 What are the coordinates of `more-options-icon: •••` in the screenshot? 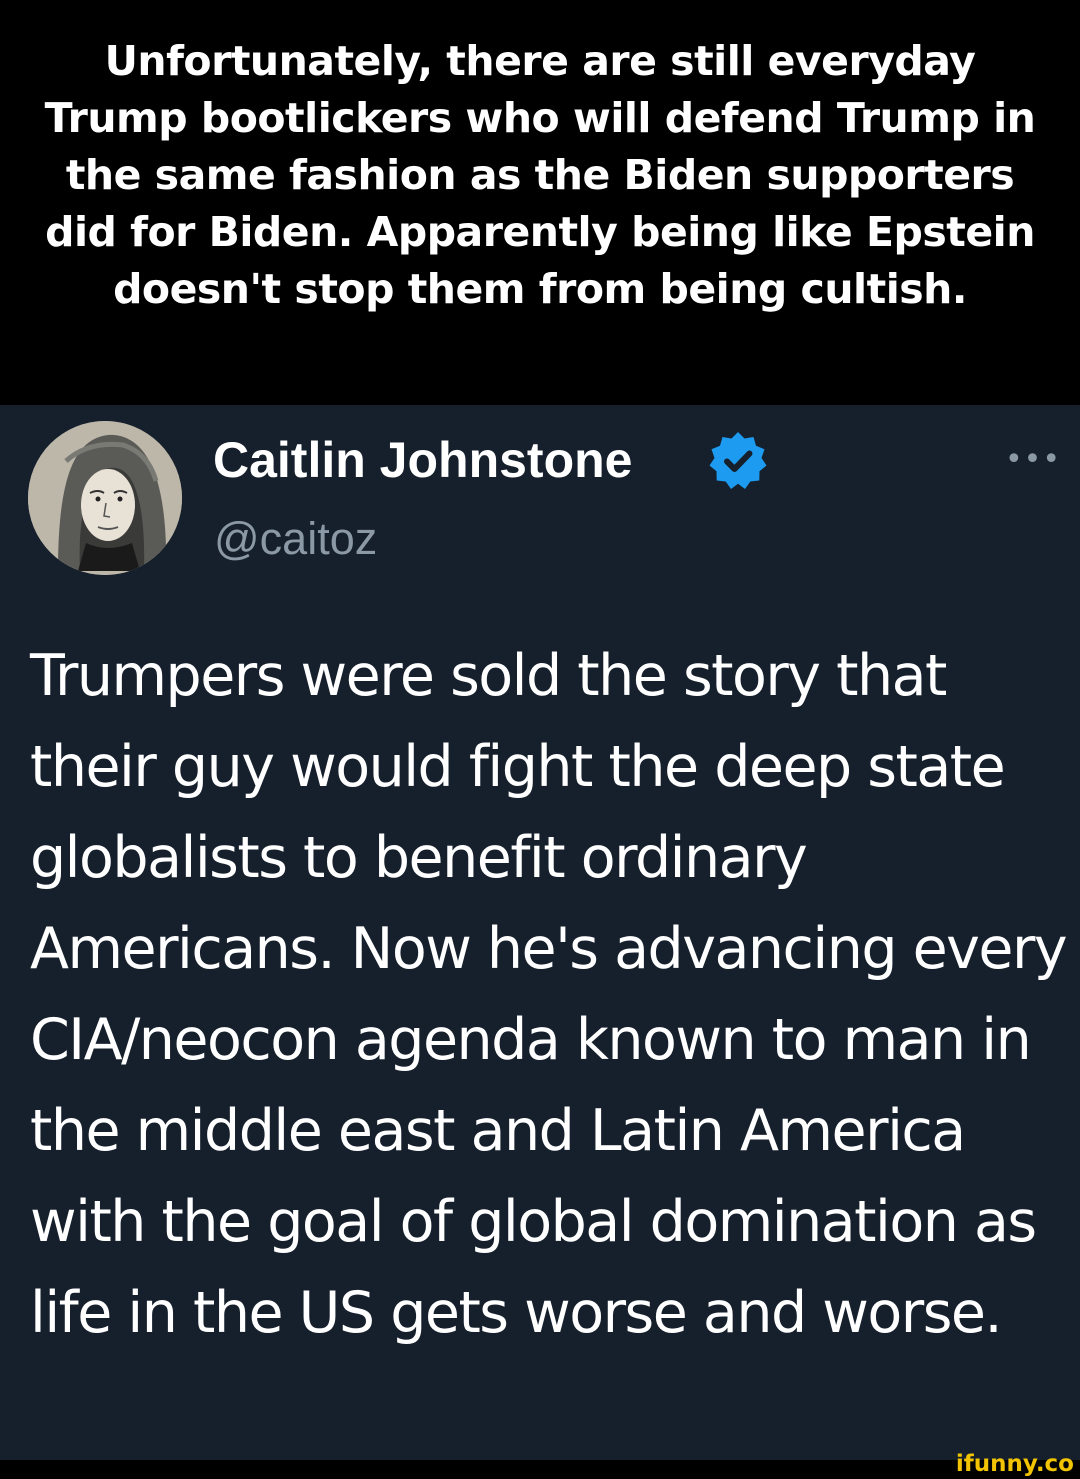 It's located at (1033, 460).